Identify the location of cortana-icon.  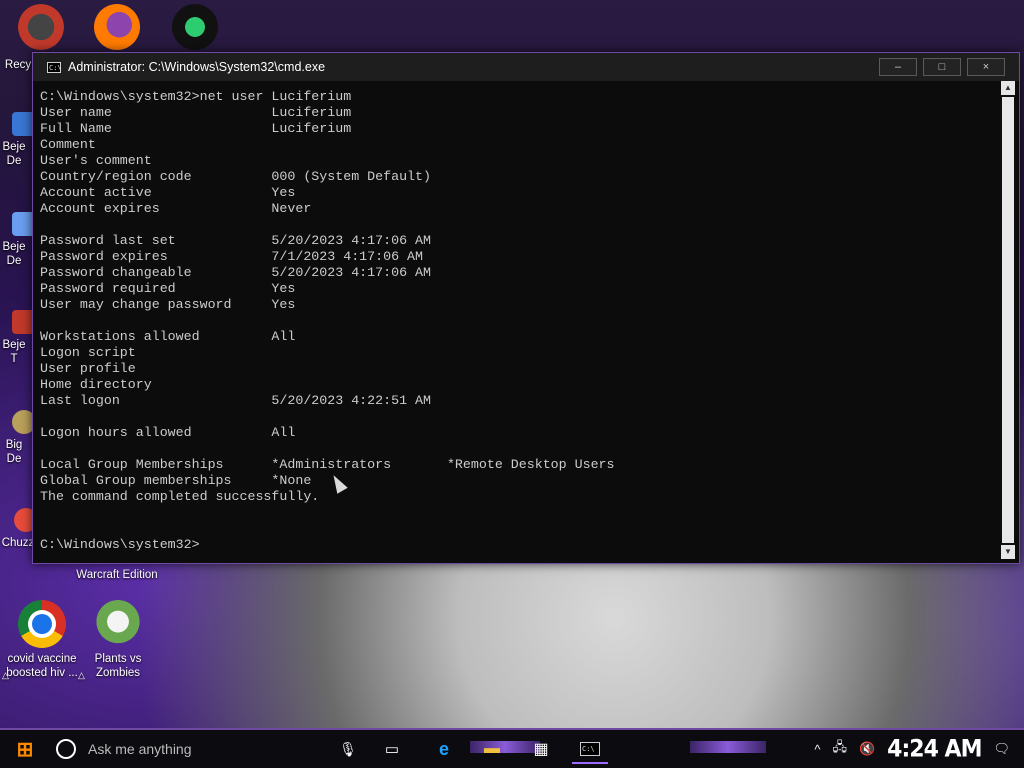
(66, 749).